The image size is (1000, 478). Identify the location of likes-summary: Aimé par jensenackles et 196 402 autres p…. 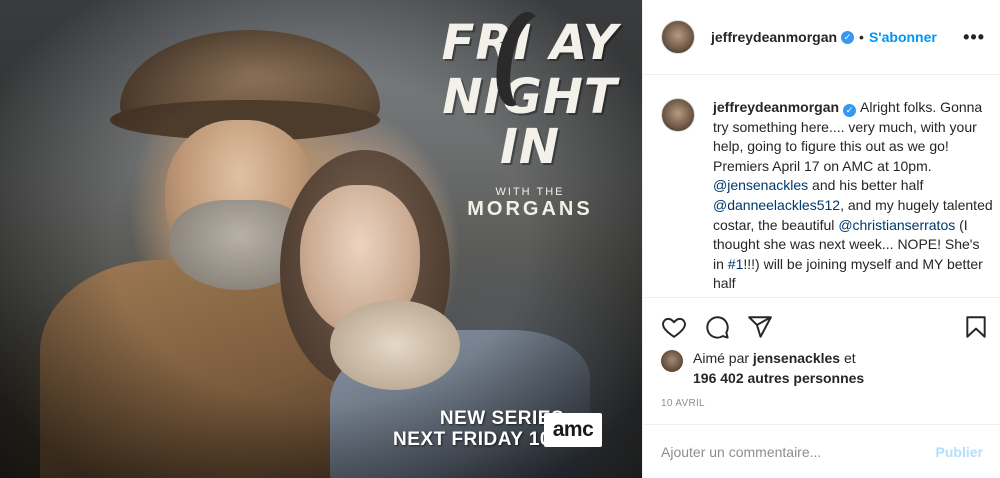
(826, 368).